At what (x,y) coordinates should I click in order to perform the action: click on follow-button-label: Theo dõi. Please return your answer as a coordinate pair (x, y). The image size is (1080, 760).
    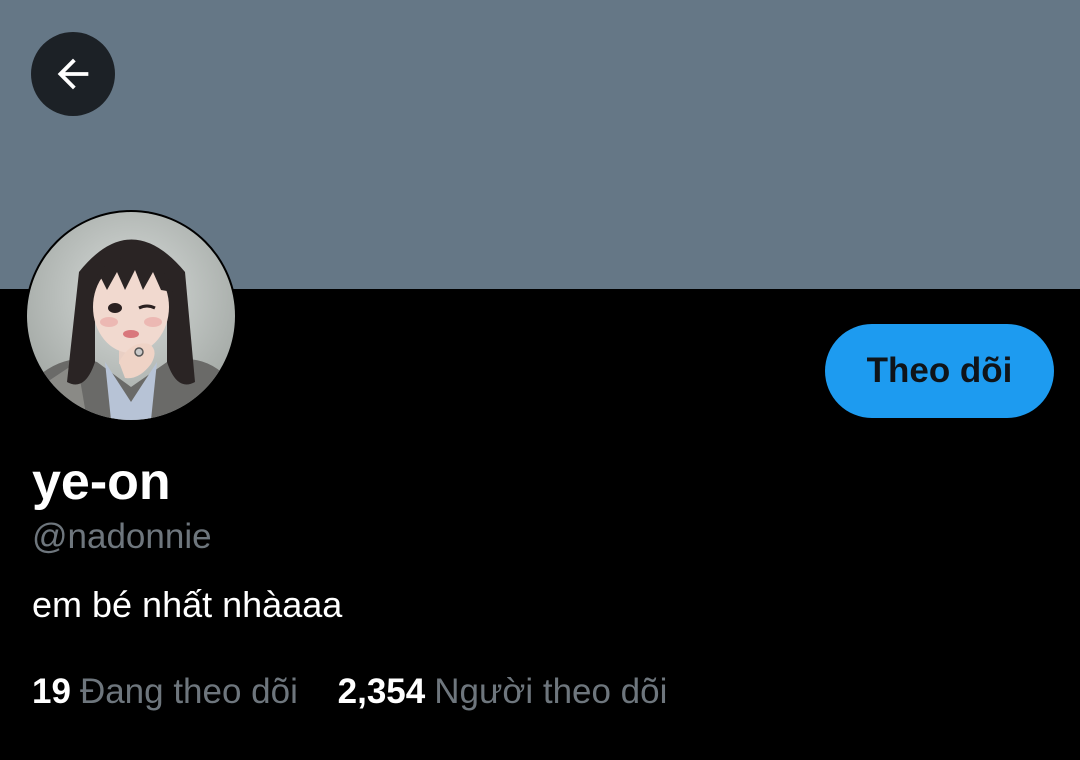
    Looking at the image, I should click on (939, 370).